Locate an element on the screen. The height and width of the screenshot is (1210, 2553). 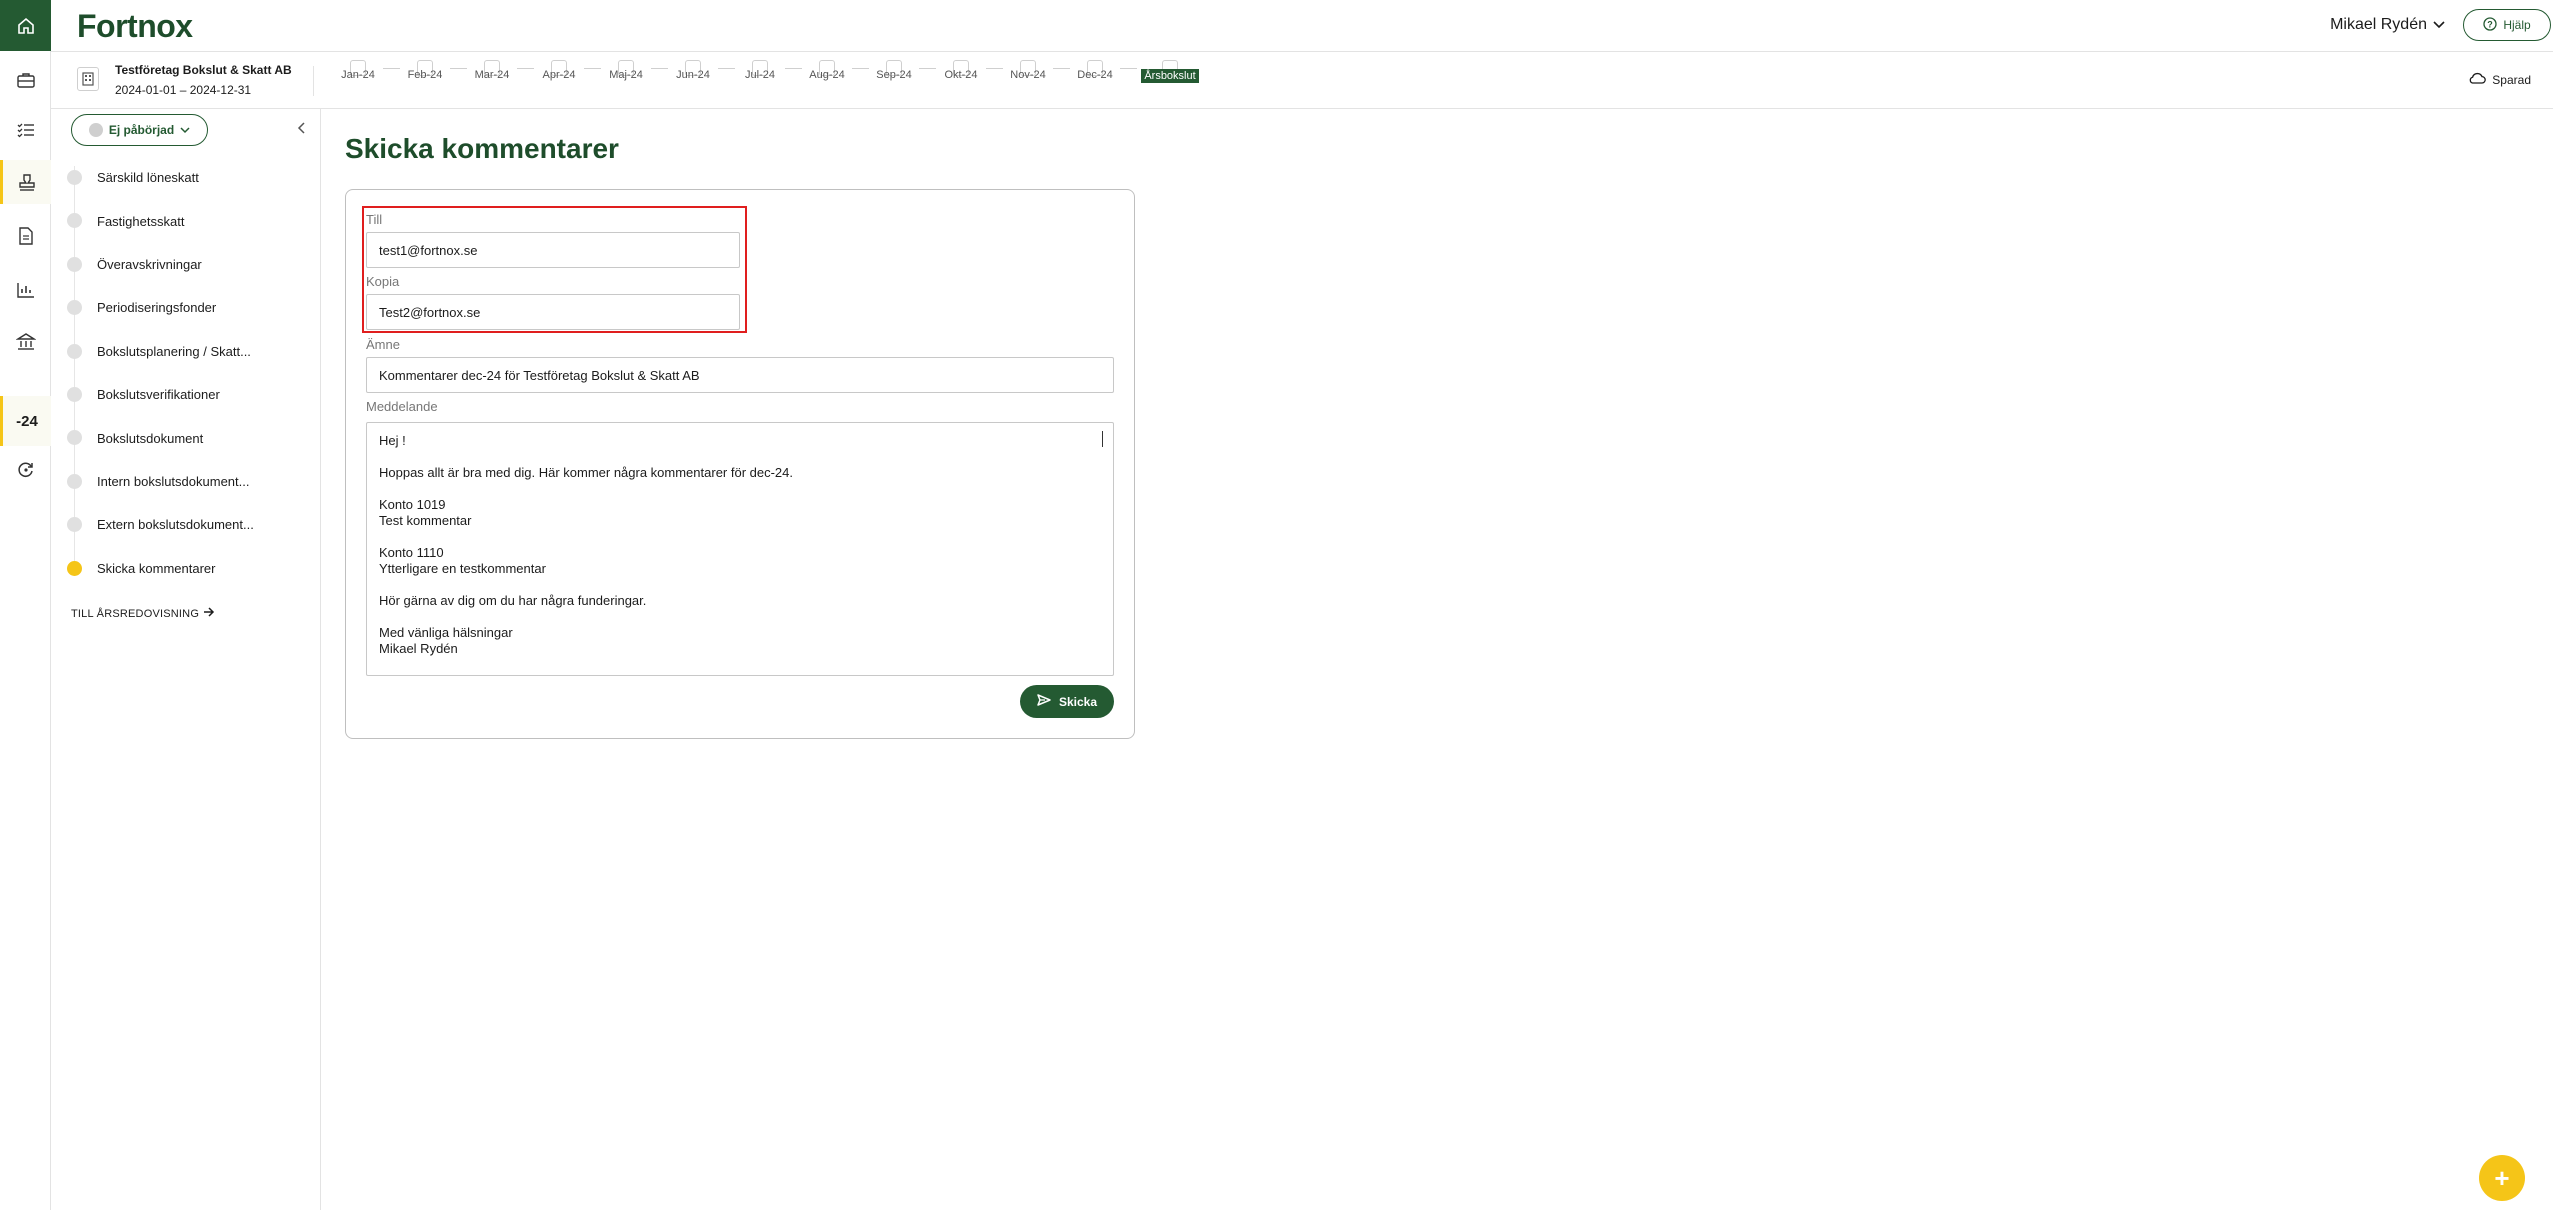
chart-icon is located at coordinates (25, 290).